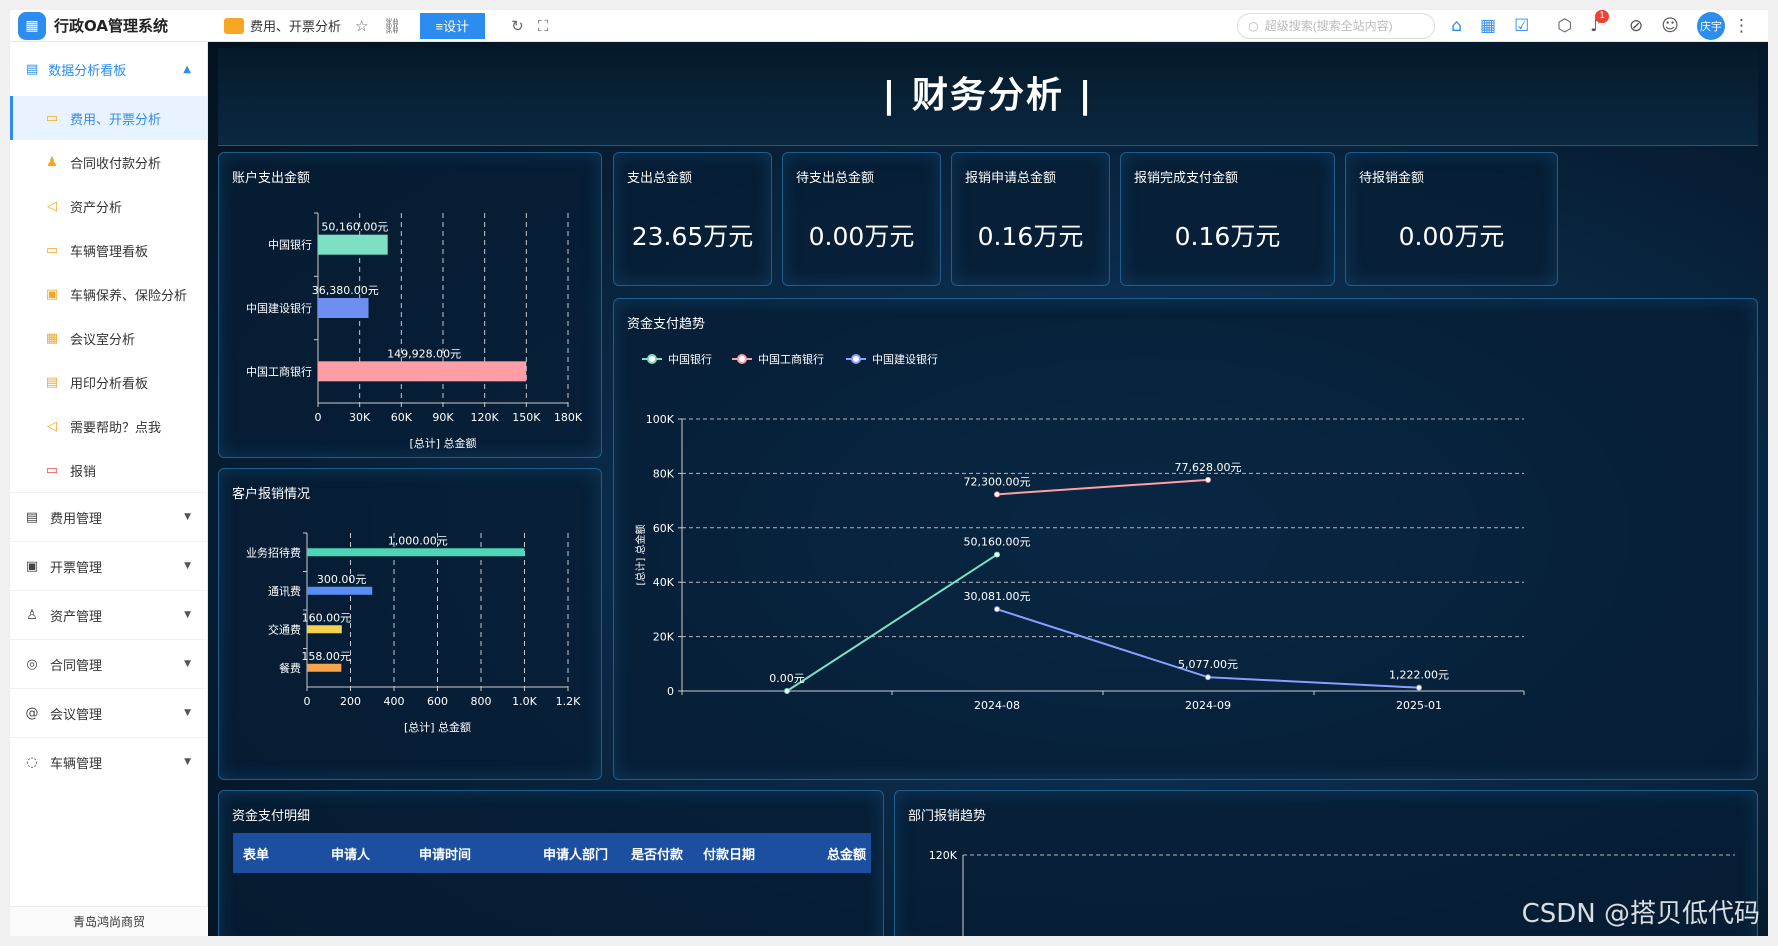  I want to click on global-search: ○, so click(1336, 25).